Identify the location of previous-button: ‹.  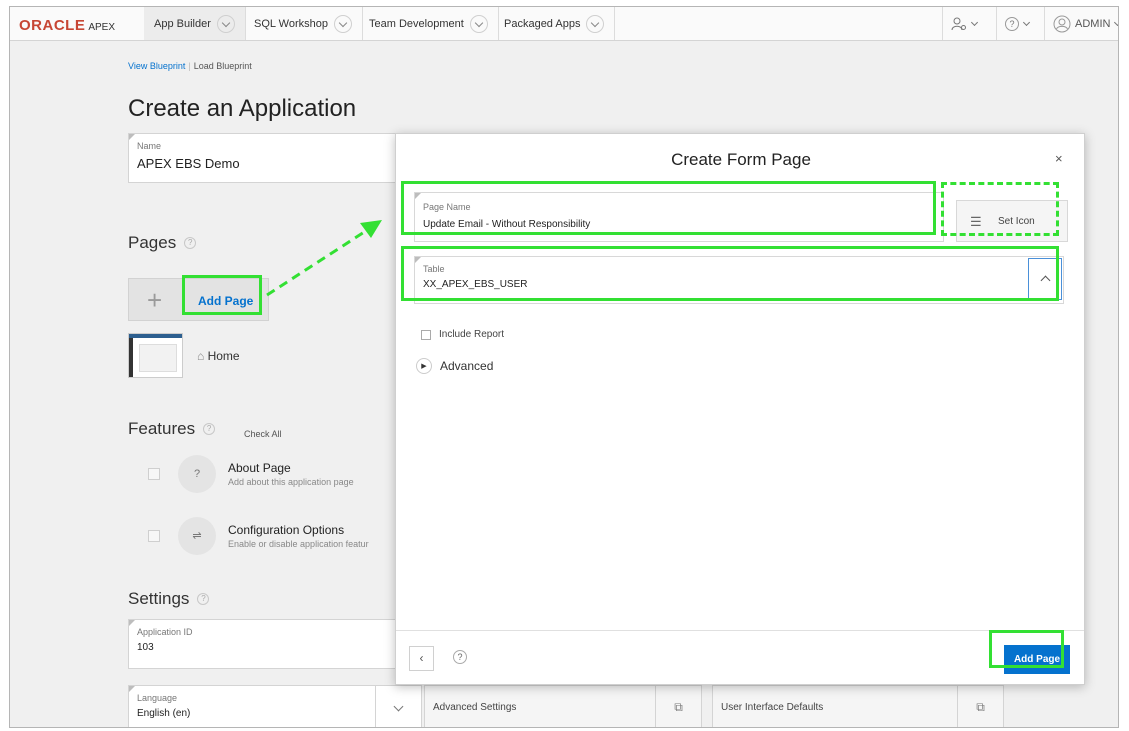
(421, 658).